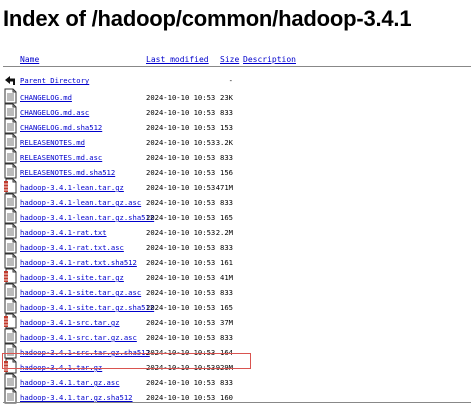  What do you see at coordinates (87, 217) in the screenshot?
I see `file-link: hadoop-3.4.1-lean.tar.gz.sha512` at bounding box center [87, 217].